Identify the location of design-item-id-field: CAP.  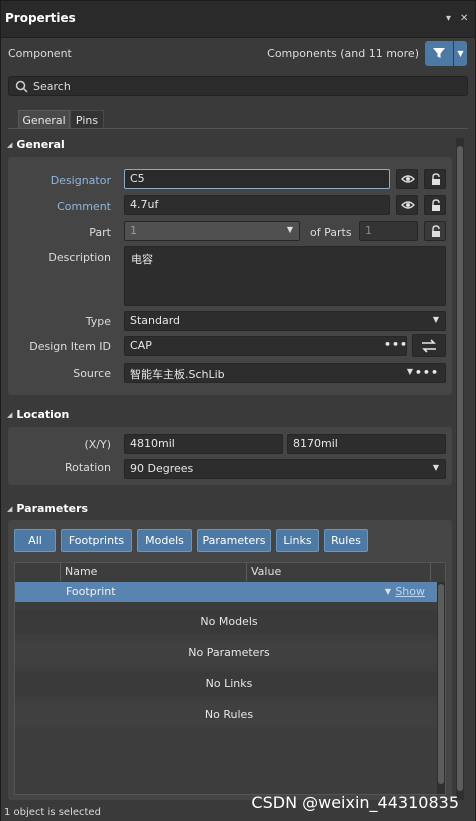
(265, 346).